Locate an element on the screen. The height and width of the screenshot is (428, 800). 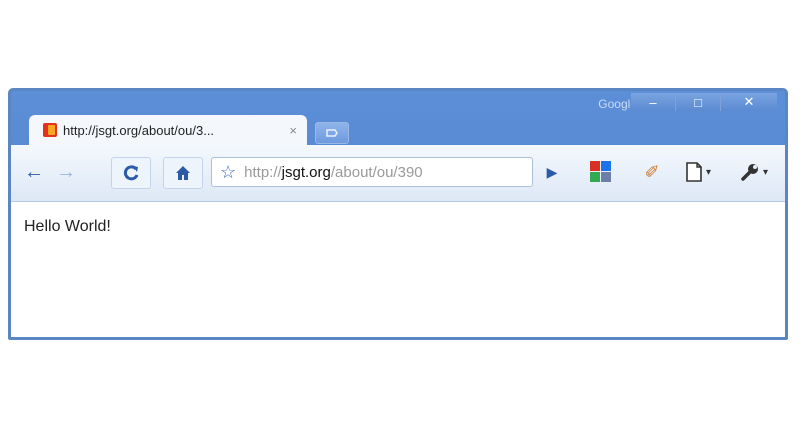
reload-icon is located at coordinates (131, 173).